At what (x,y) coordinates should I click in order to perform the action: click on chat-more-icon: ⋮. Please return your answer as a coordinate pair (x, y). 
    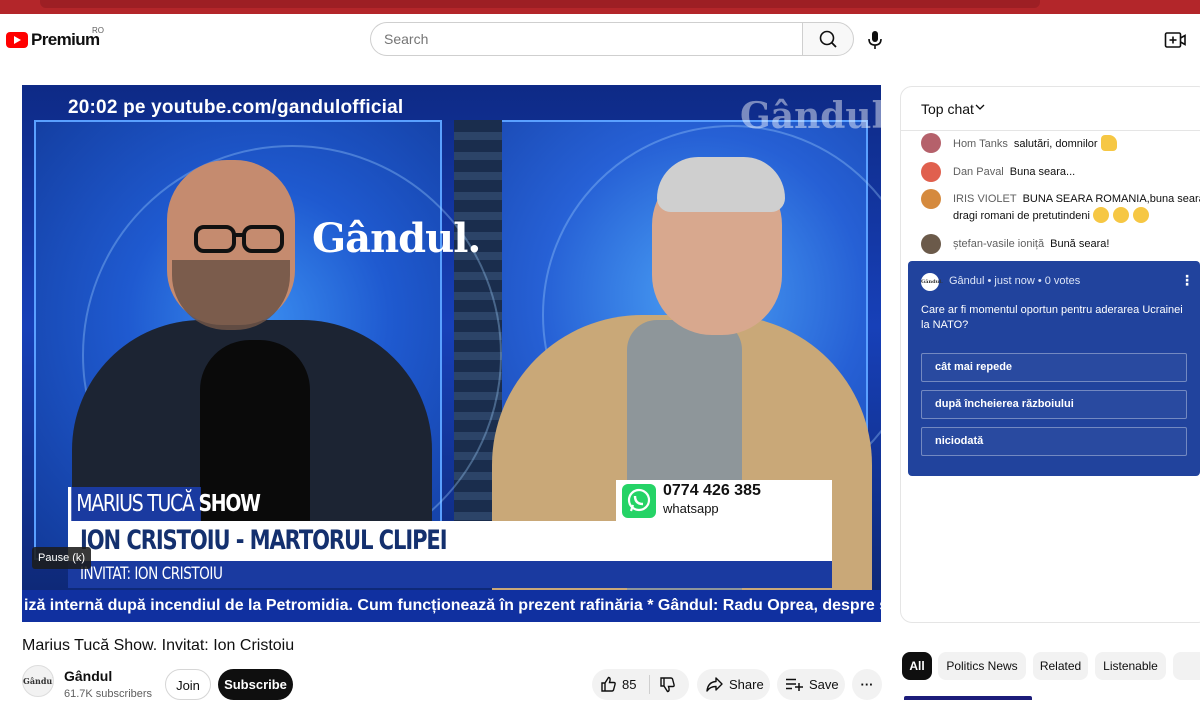
    Looking at the image, I should click on (1197, 109).